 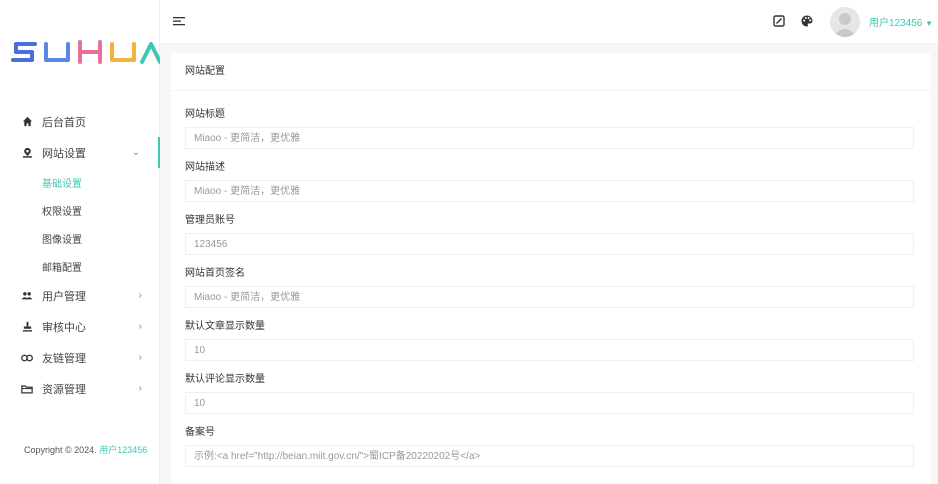 I want to click on stamp-icon, so click(x=27, y=327).